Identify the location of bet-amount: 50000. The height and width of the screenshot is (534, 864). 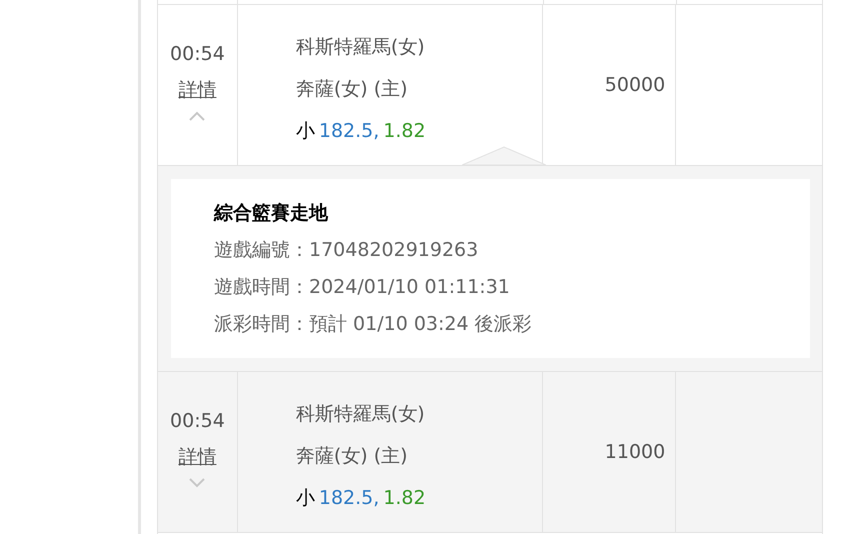
(635, 85).